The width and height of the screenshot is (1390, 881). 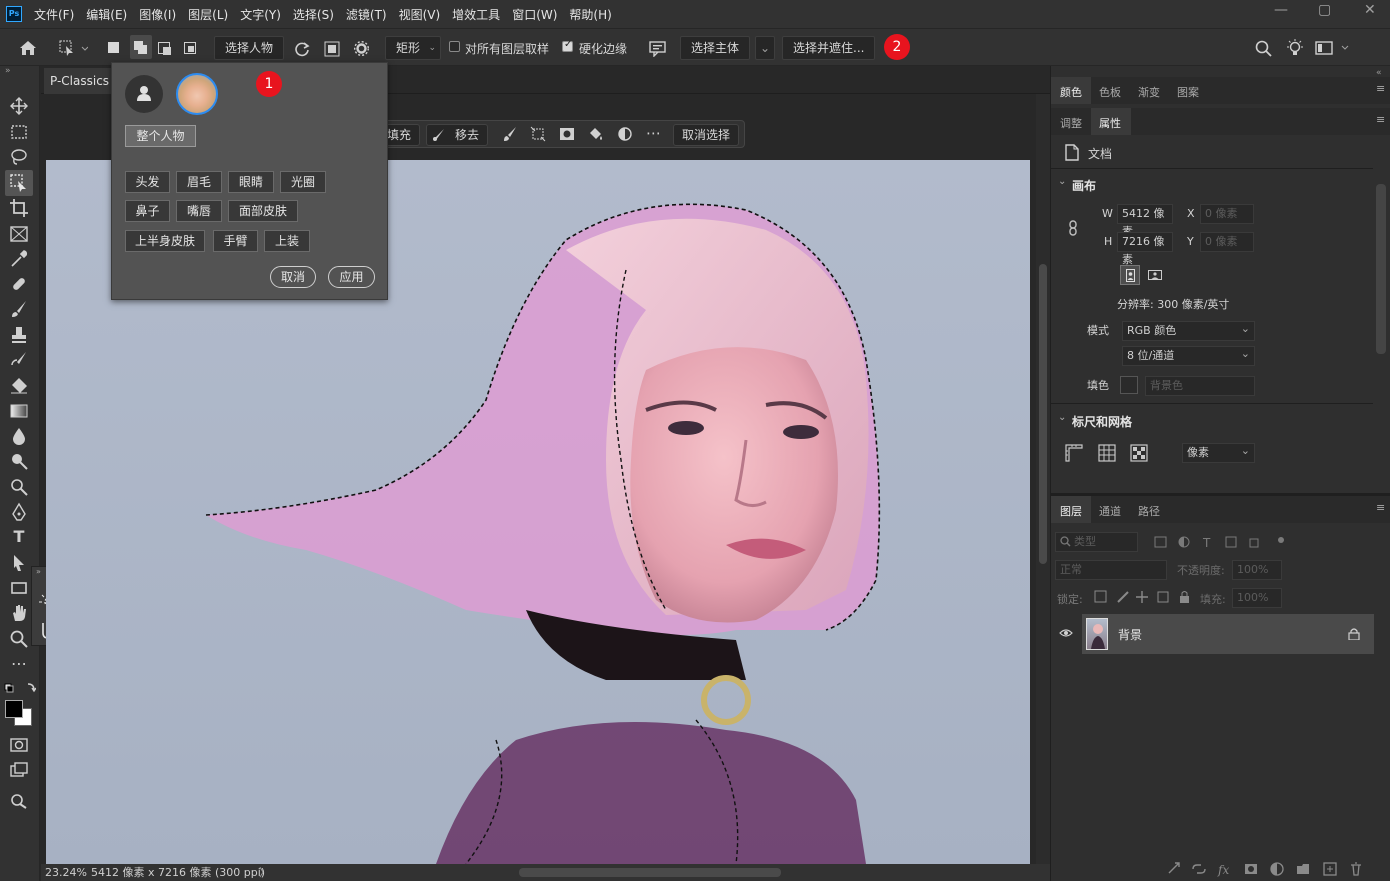 I want to click on link-icon, so click(x=1073, y=228).